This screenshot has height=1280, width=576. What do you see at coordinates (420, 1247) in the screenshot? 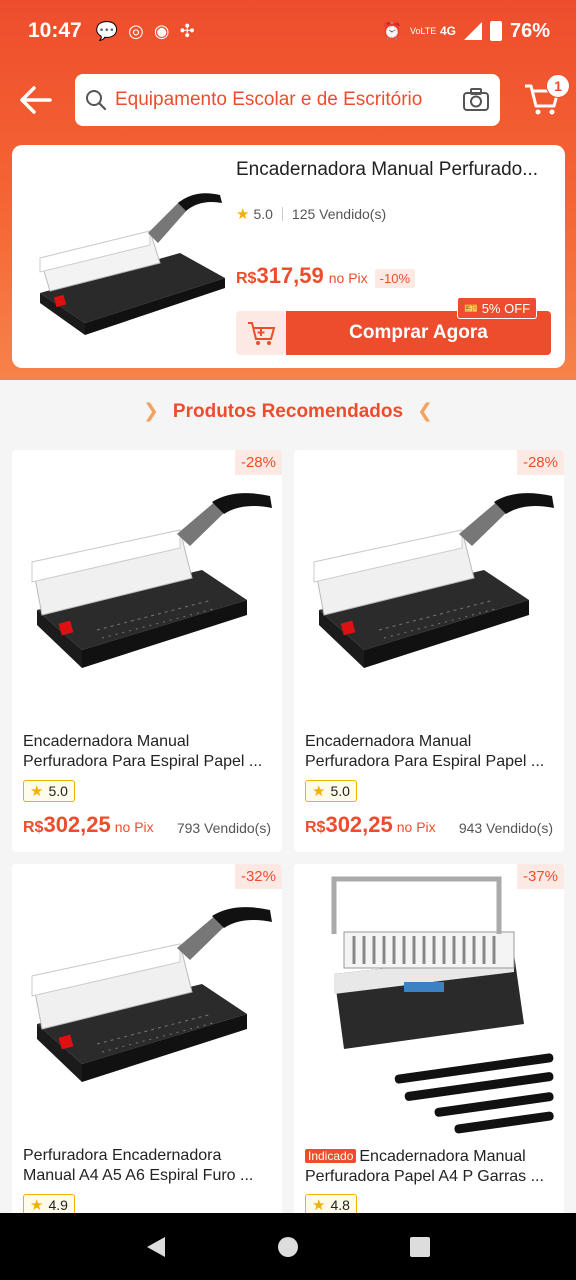
I see `recents-nav-icon` at bounding box center [420, 1247].